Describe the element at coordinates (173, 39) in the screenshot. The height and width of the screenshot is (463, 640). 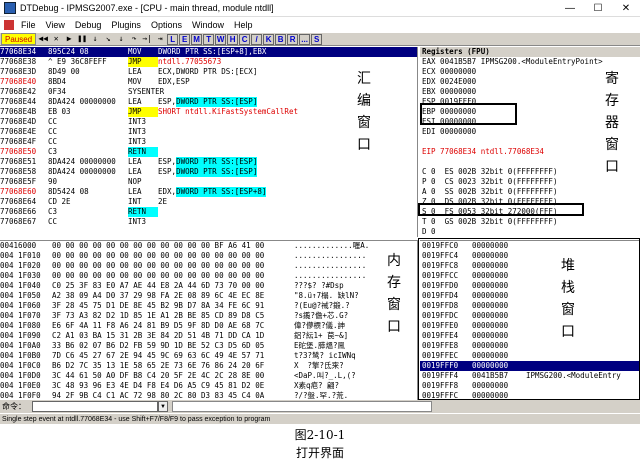
I see `toolbar-window-button-0: L` at that location.